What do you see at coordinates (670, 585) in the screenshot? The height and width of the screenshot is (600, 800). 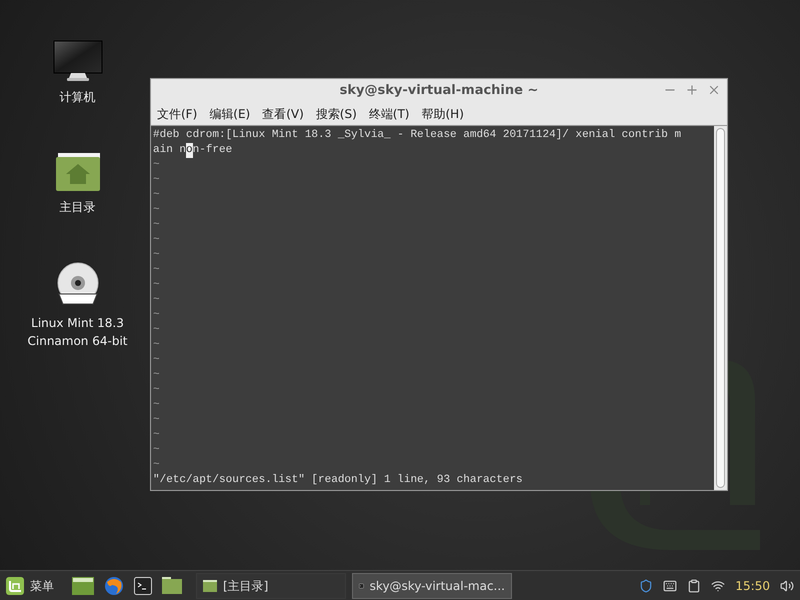 I see `keyboard-icon` at bounding box center [670, 585].